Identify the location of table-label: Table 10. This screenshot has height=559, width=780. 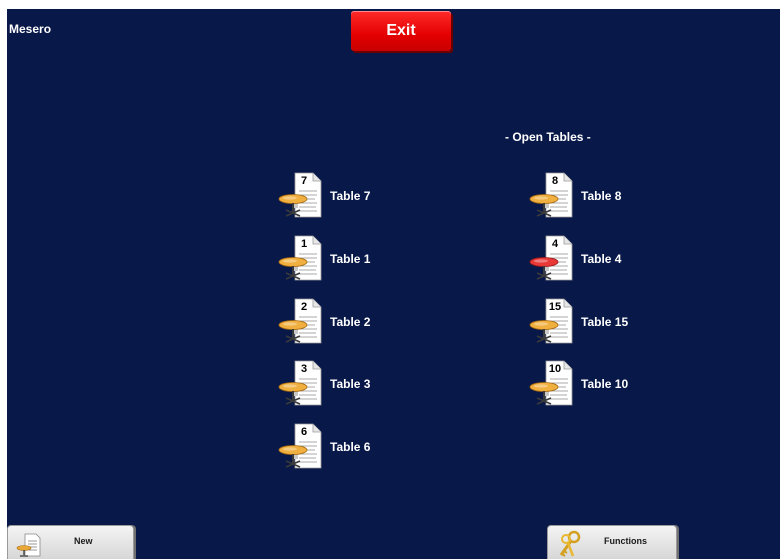
(605, 384).